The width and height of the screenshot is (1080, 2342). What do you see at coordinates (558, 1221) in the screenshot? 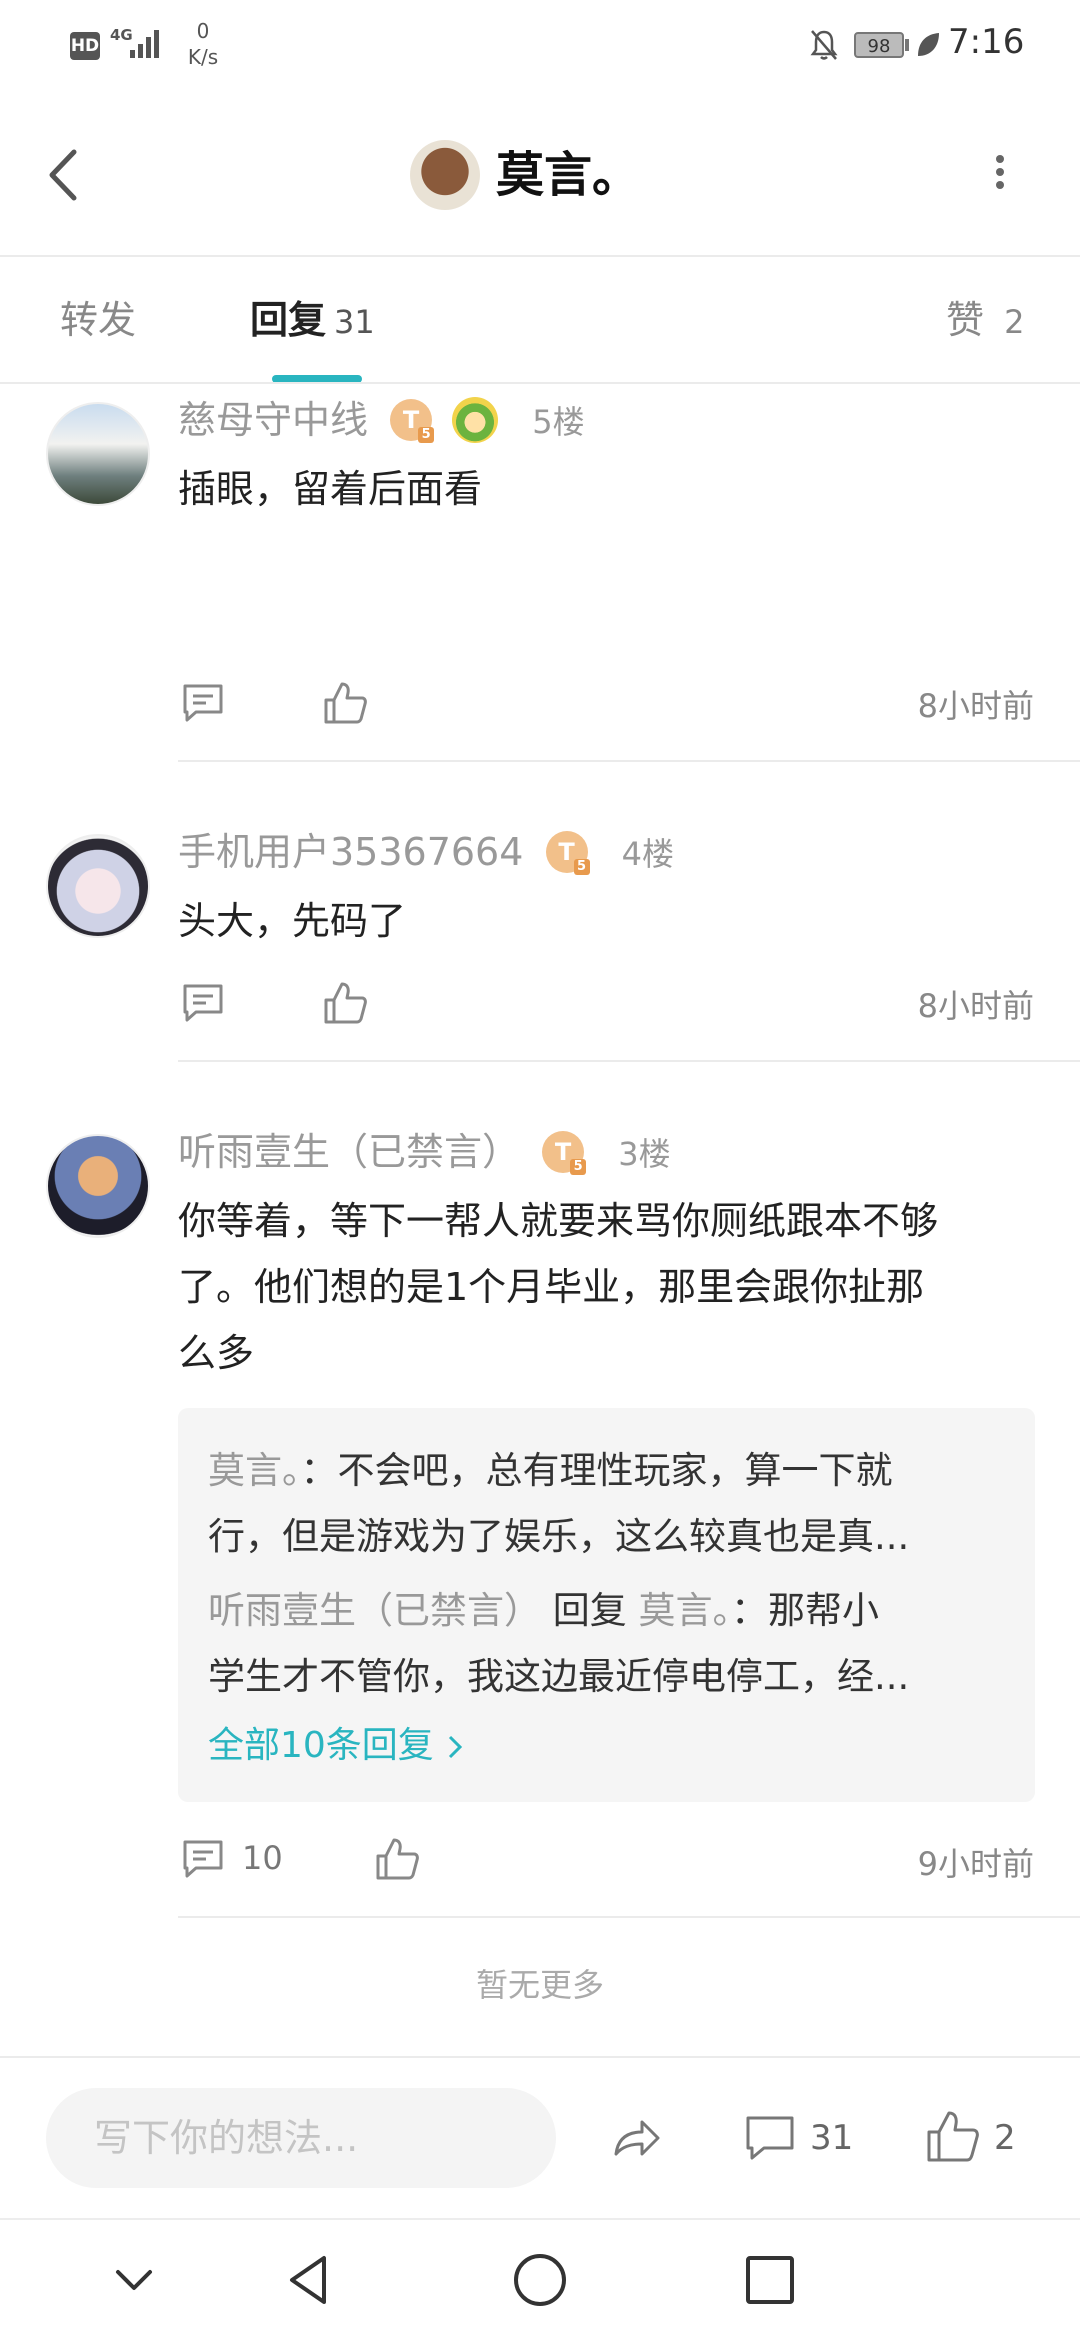
I see `content-line: 你等着，等下一帮人就要来骂你厕纸跟本不够` at bounding box center [558, 1221].